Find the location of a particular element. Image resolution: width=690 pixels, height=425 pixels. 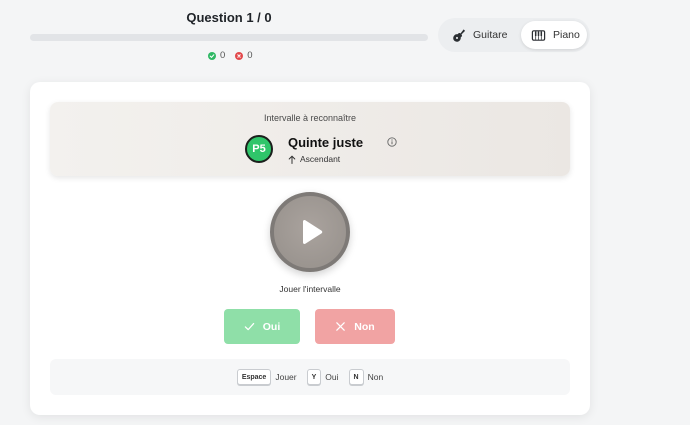

instrument-switch: Guitare Piano is located at coordinates (514, 35).